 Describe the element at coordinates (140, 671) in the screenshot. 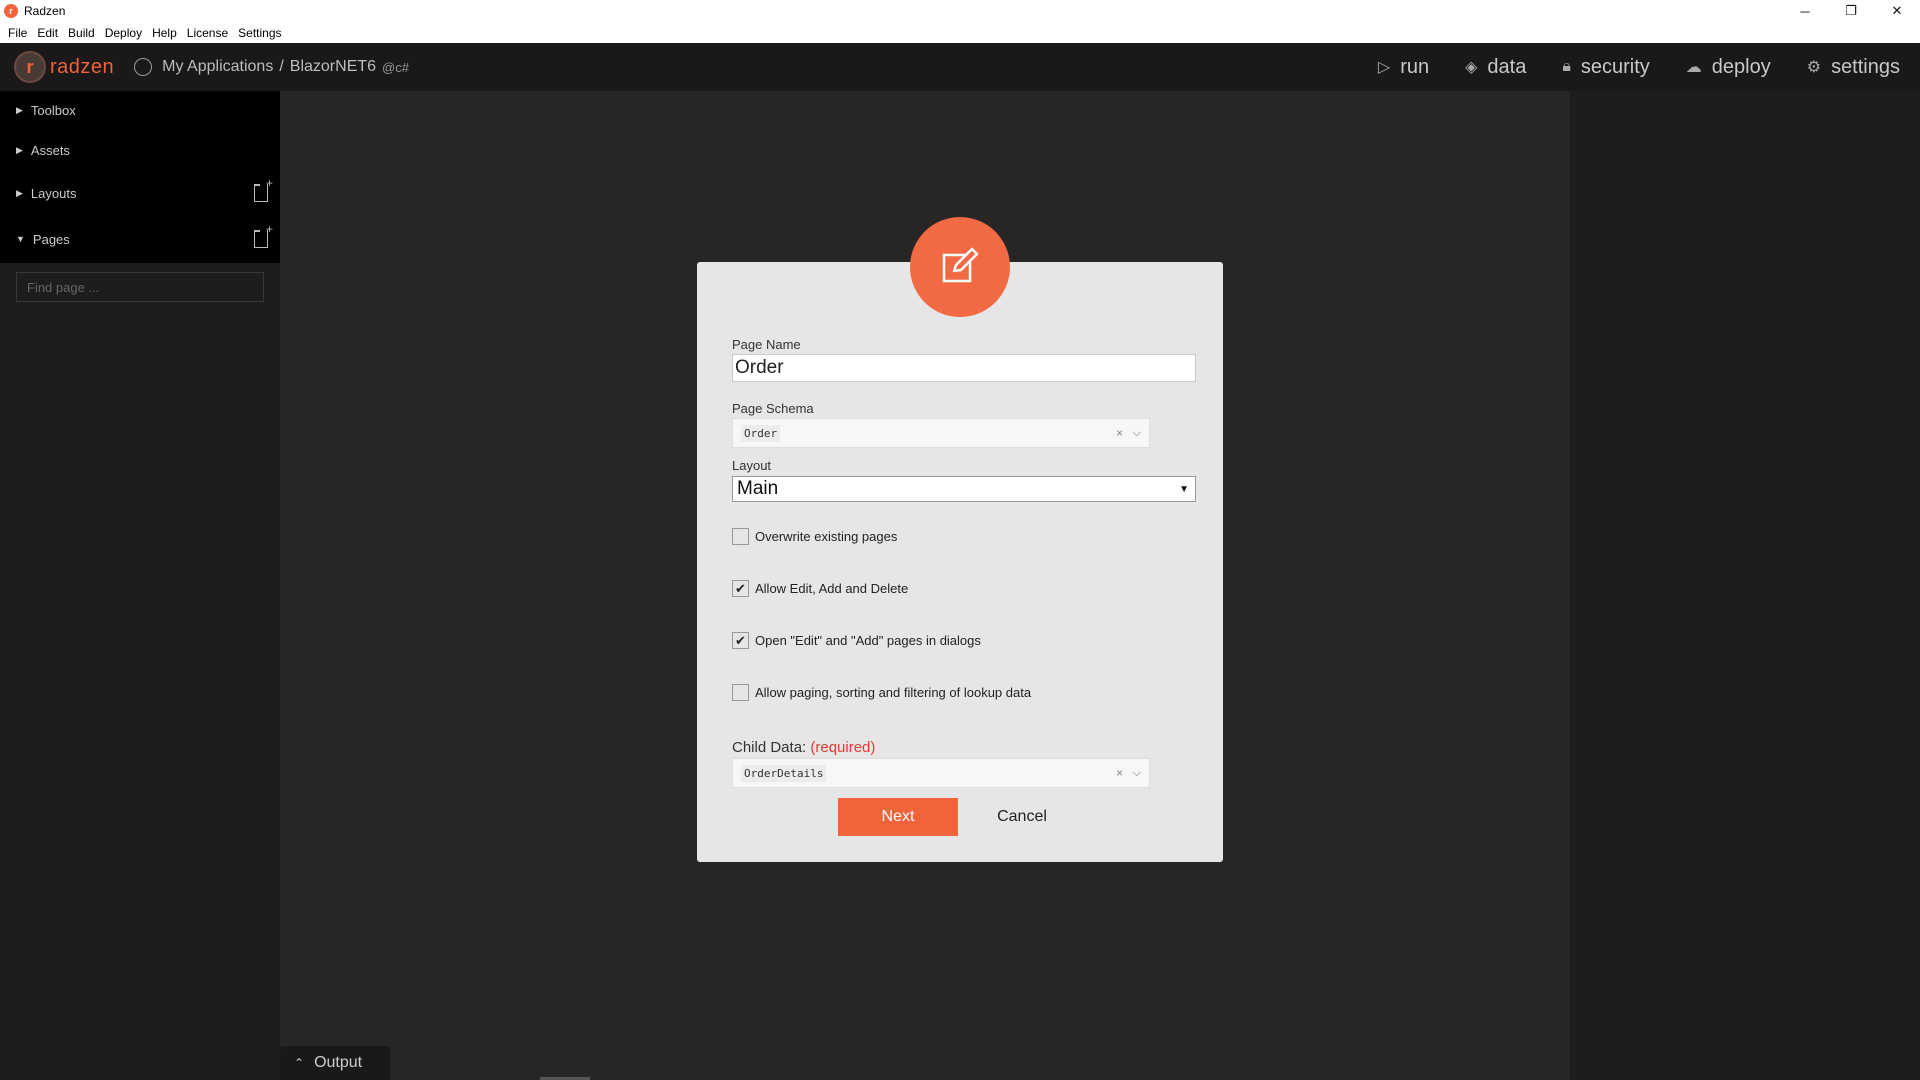

I see `sidebar-pages-panel` at that location.